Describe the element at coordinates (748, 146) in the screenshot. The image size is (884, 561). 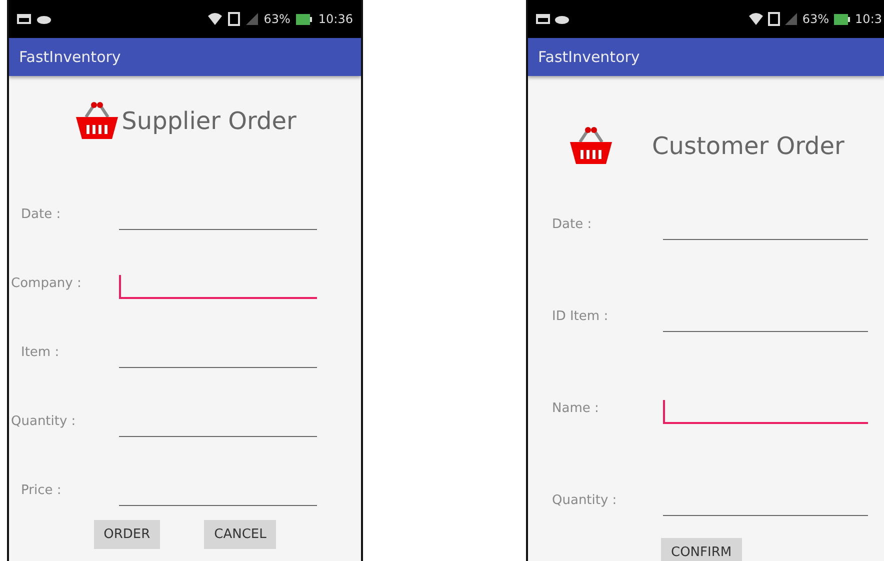
I see `form-title: Customer Order` at that location.